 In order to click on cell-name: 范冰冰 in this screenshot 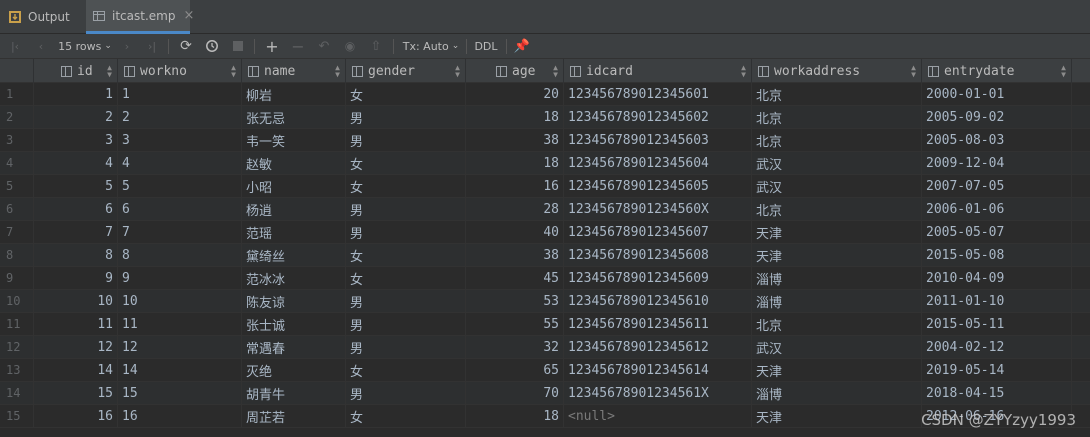, I will do `click(294, 278)`.